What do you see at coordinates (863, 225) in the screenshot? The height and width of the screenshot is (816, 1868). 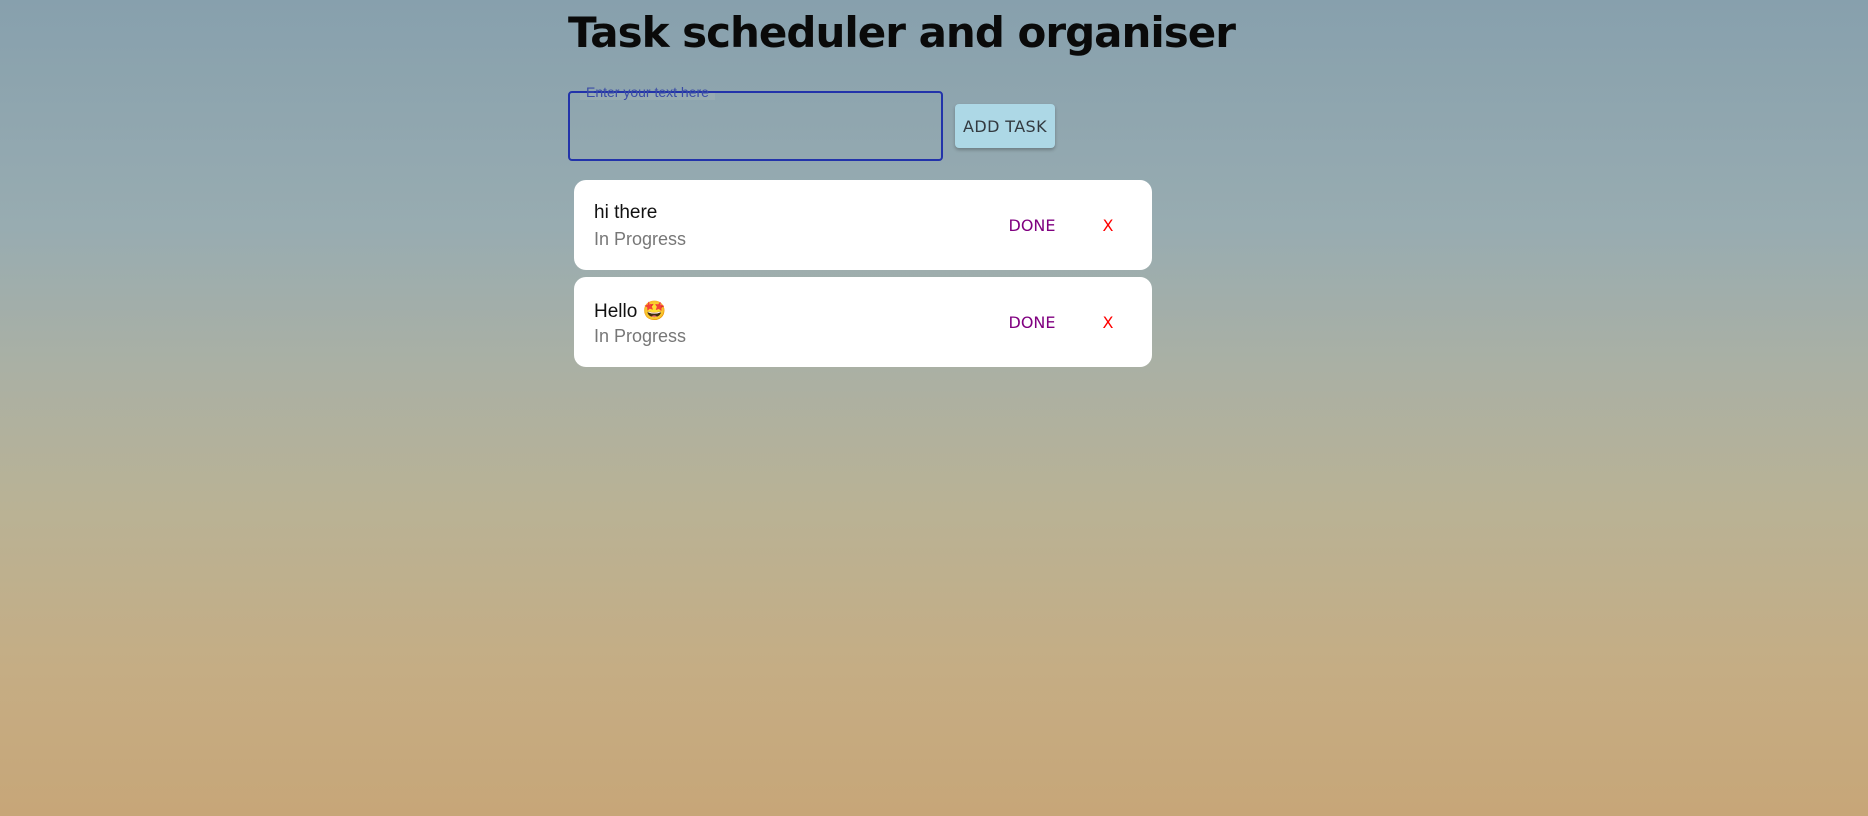 I see `task-card: hi there In Progress DONE X` at bounding box center [863, 225].